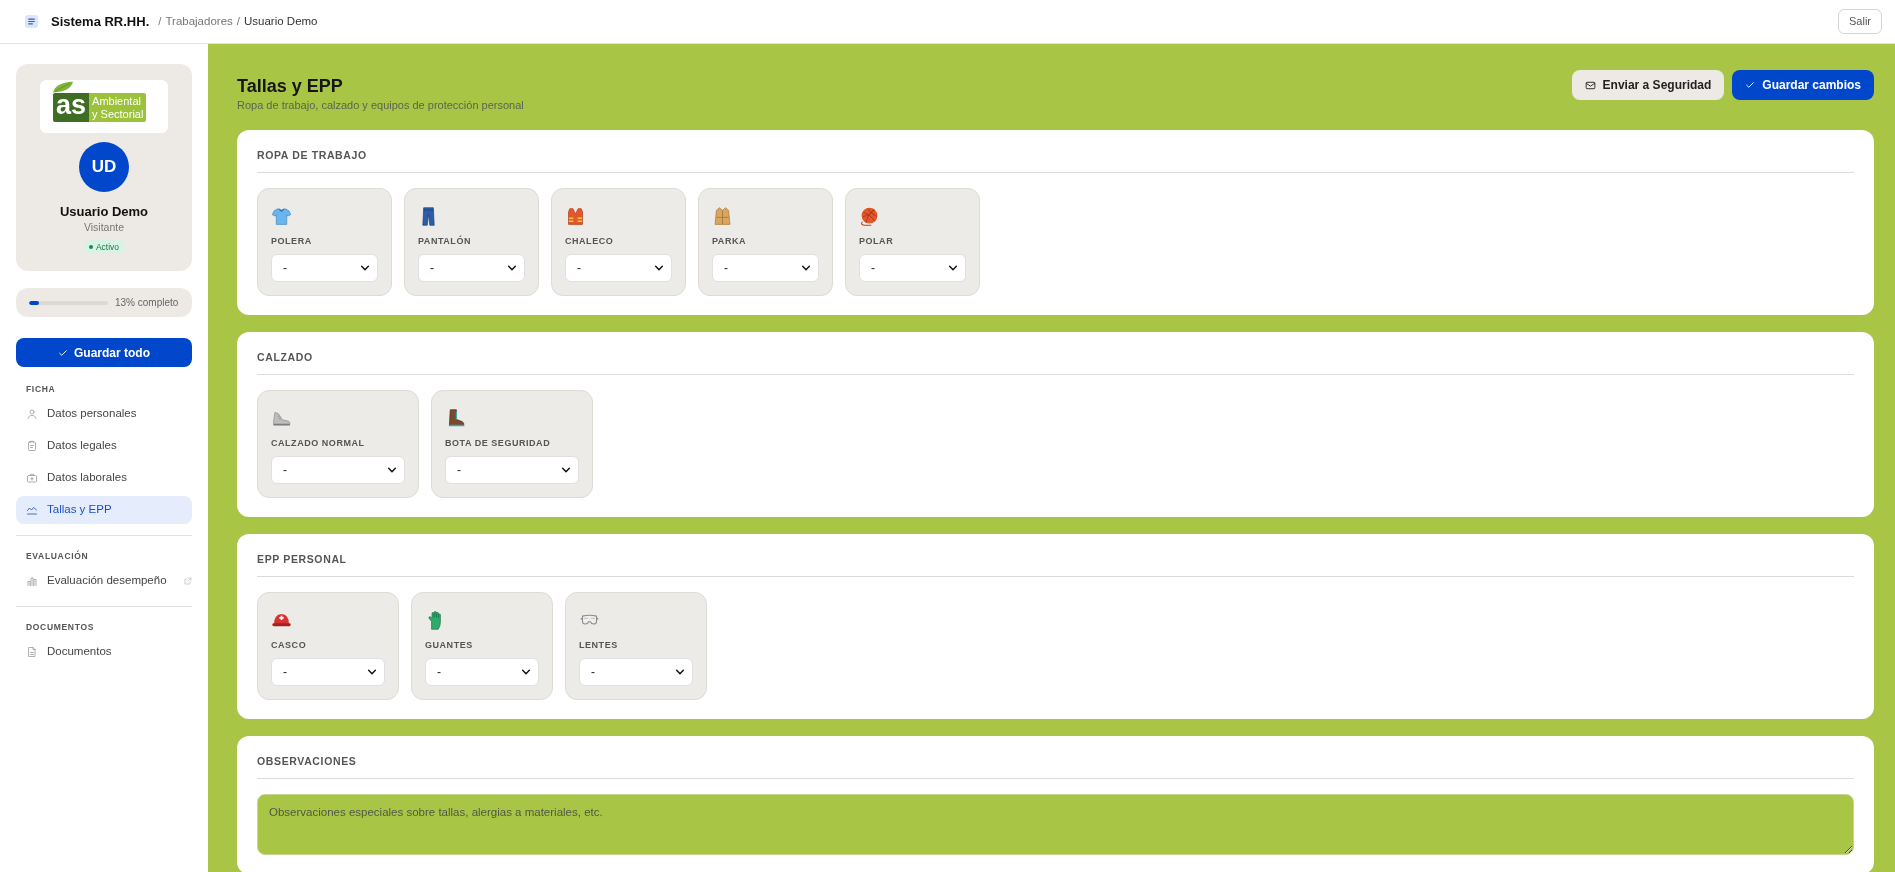 This screenshot has height=872, width=1895. Describe the element at coordinates (104, 478) in the screenshot. I see `nav-item: Datos laborales` at that location.